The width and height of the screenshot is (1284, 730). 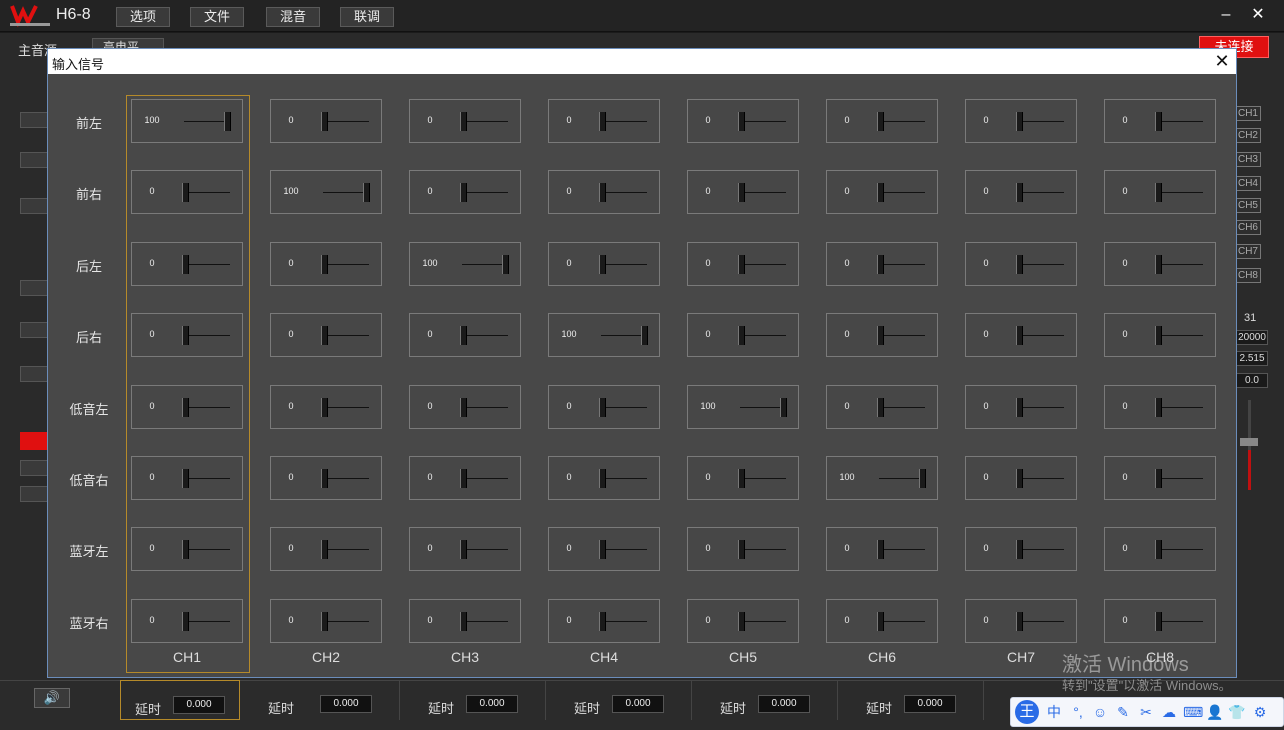 I want to click on right-channel-chip: CH3, so click(x=1248, y=159).